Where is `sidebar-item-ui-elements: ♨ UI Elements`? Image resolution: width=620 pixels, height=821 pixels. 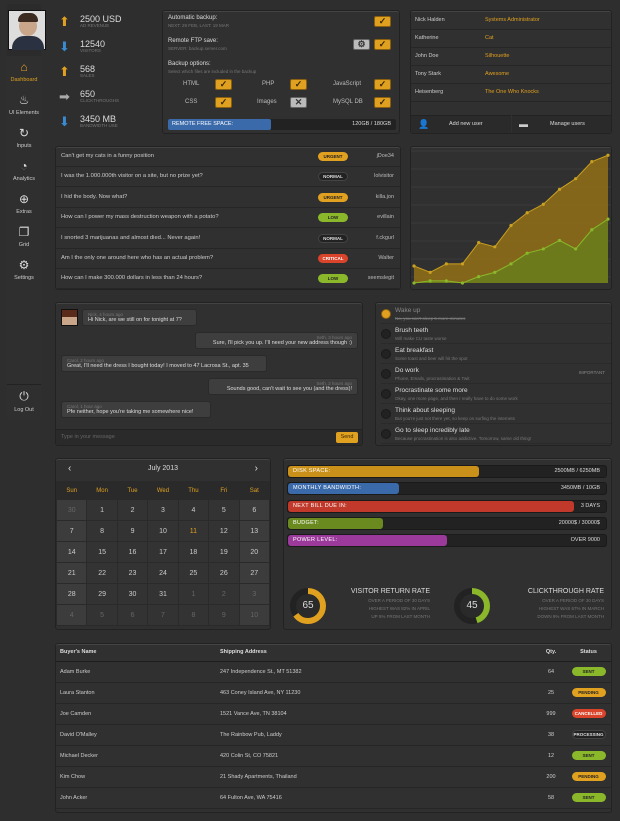
sidebar-item-ui-elements: ♨ UI Elements is located at coordinates (24, 105).